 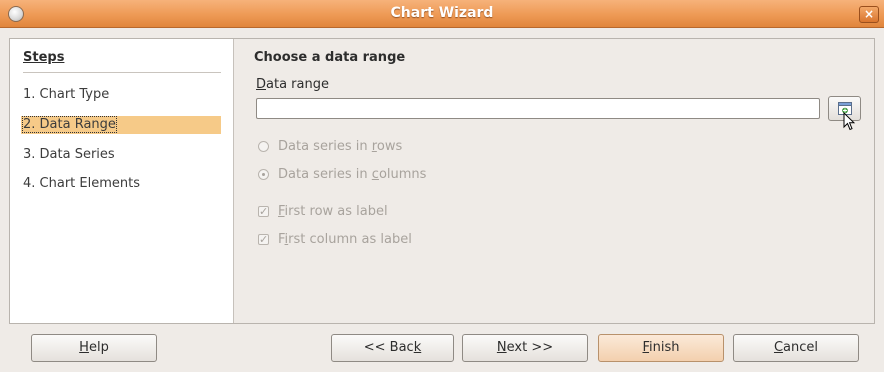 What do you see at coordinates (392, 348) in the screenshot?
I see `back-button: << Back` at bounding box center [392, 348].